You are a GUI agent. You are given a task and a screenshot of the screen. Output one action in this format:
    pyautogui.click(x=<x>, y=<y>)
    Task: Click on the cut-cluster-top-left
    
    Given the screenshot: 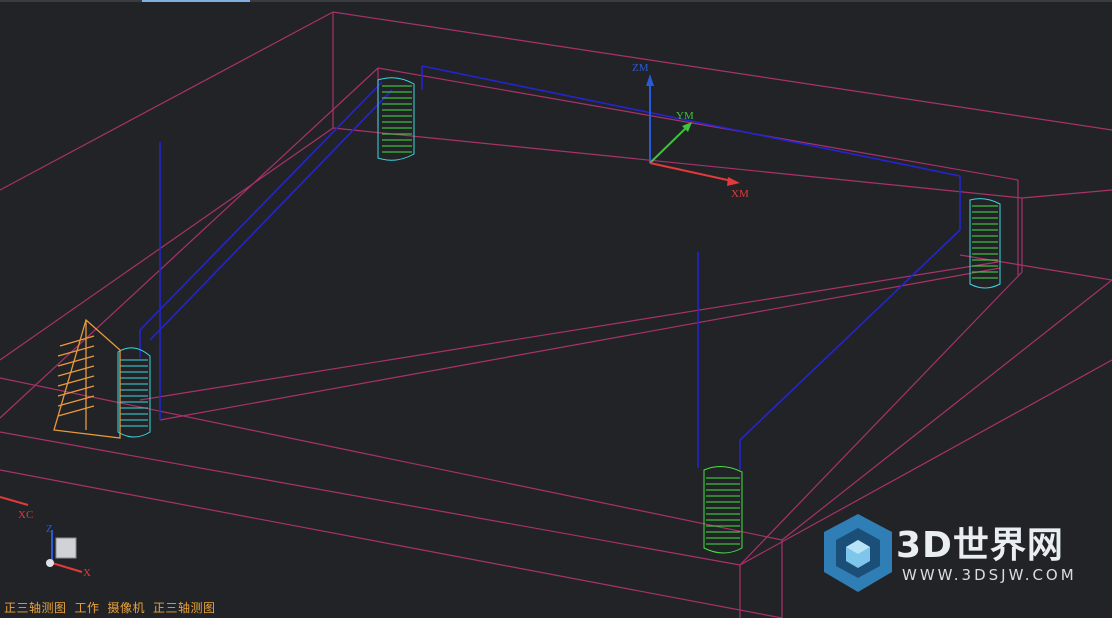 What is the action you would take?
    pyautogui.click(x=396, y=119)
    